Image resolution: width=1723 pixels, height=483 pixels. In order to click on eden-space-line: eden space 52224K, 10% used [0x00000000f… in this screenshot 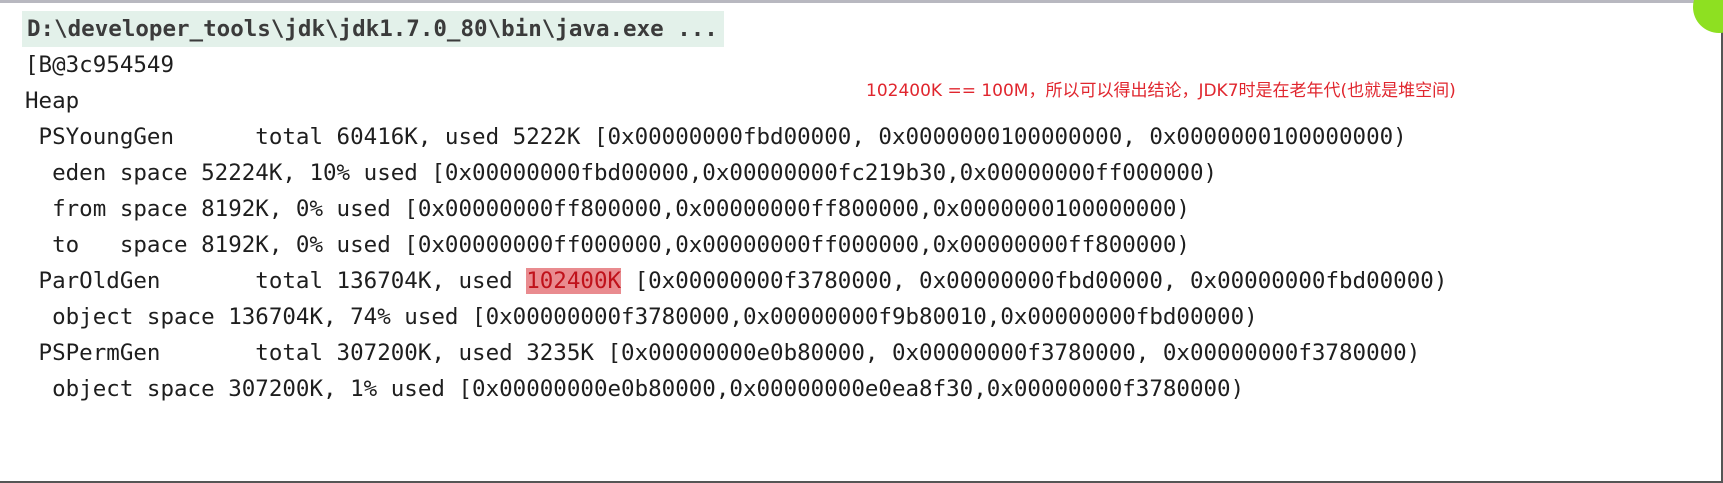, I will do `click(621, 173)`.